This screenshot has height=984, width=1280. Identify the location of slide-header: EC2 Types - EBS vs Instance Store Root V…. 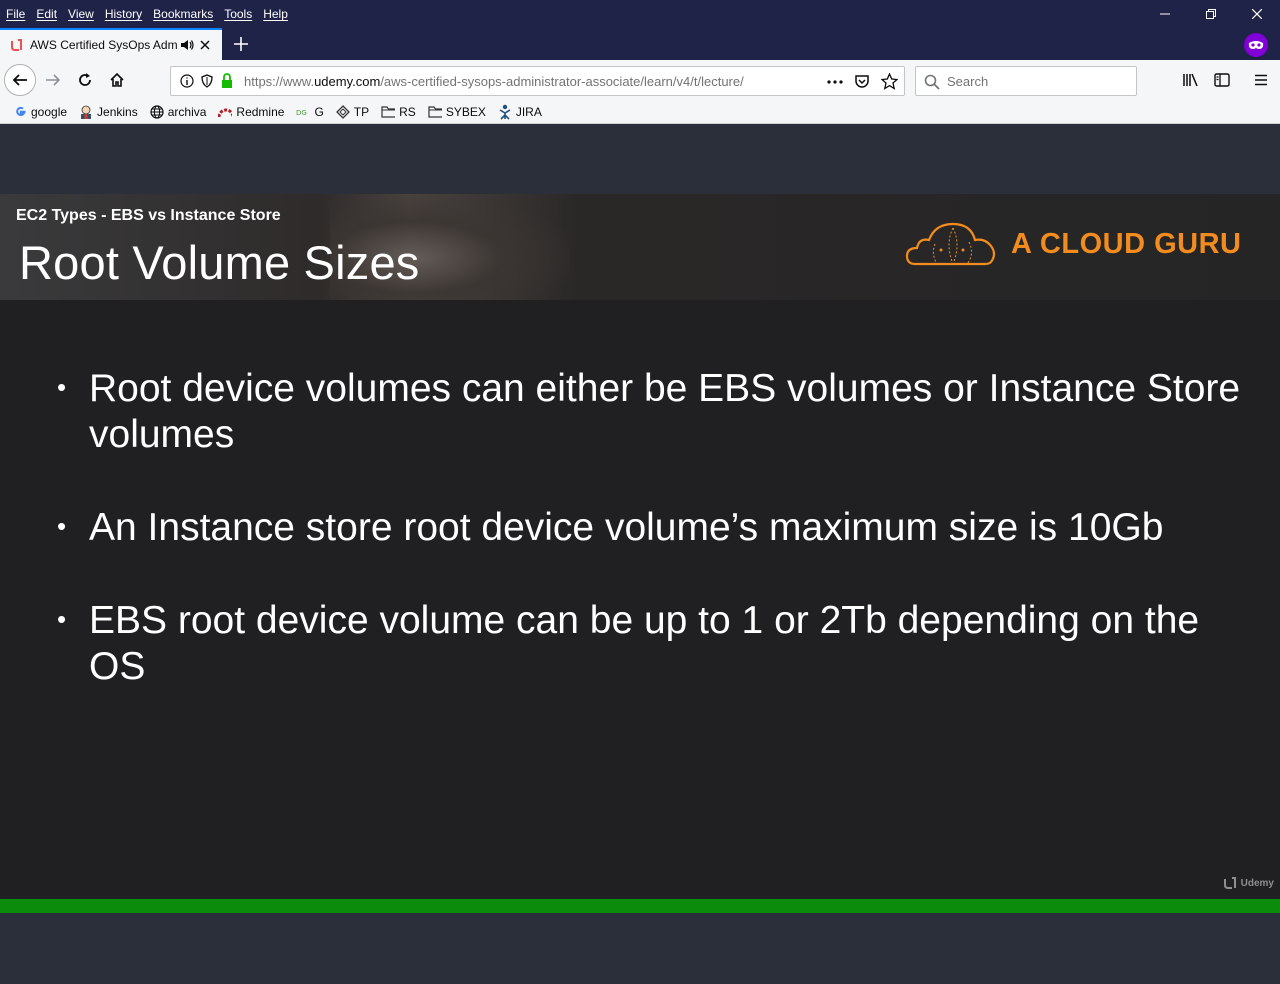
(640, 247).